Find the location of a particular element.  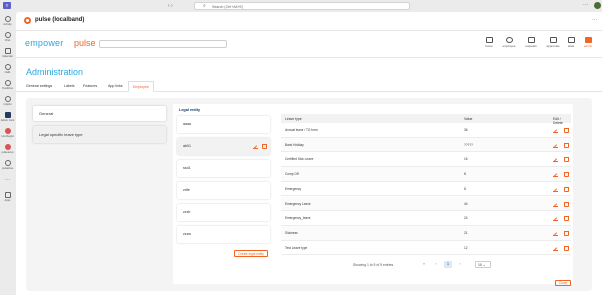

rail-item-onedrive: OneDrive is located at coordinates (7, 86).